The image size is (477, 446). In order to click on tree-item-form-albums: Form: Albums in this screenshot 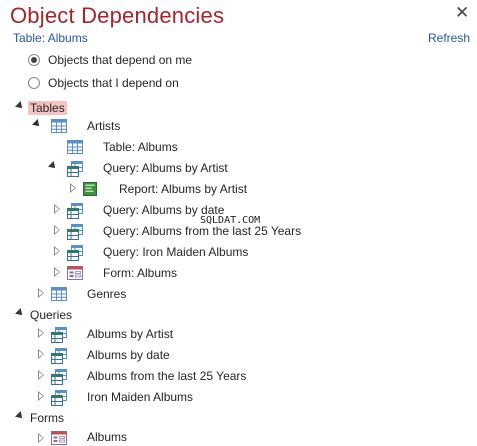, I will do `click(140, 273)`.